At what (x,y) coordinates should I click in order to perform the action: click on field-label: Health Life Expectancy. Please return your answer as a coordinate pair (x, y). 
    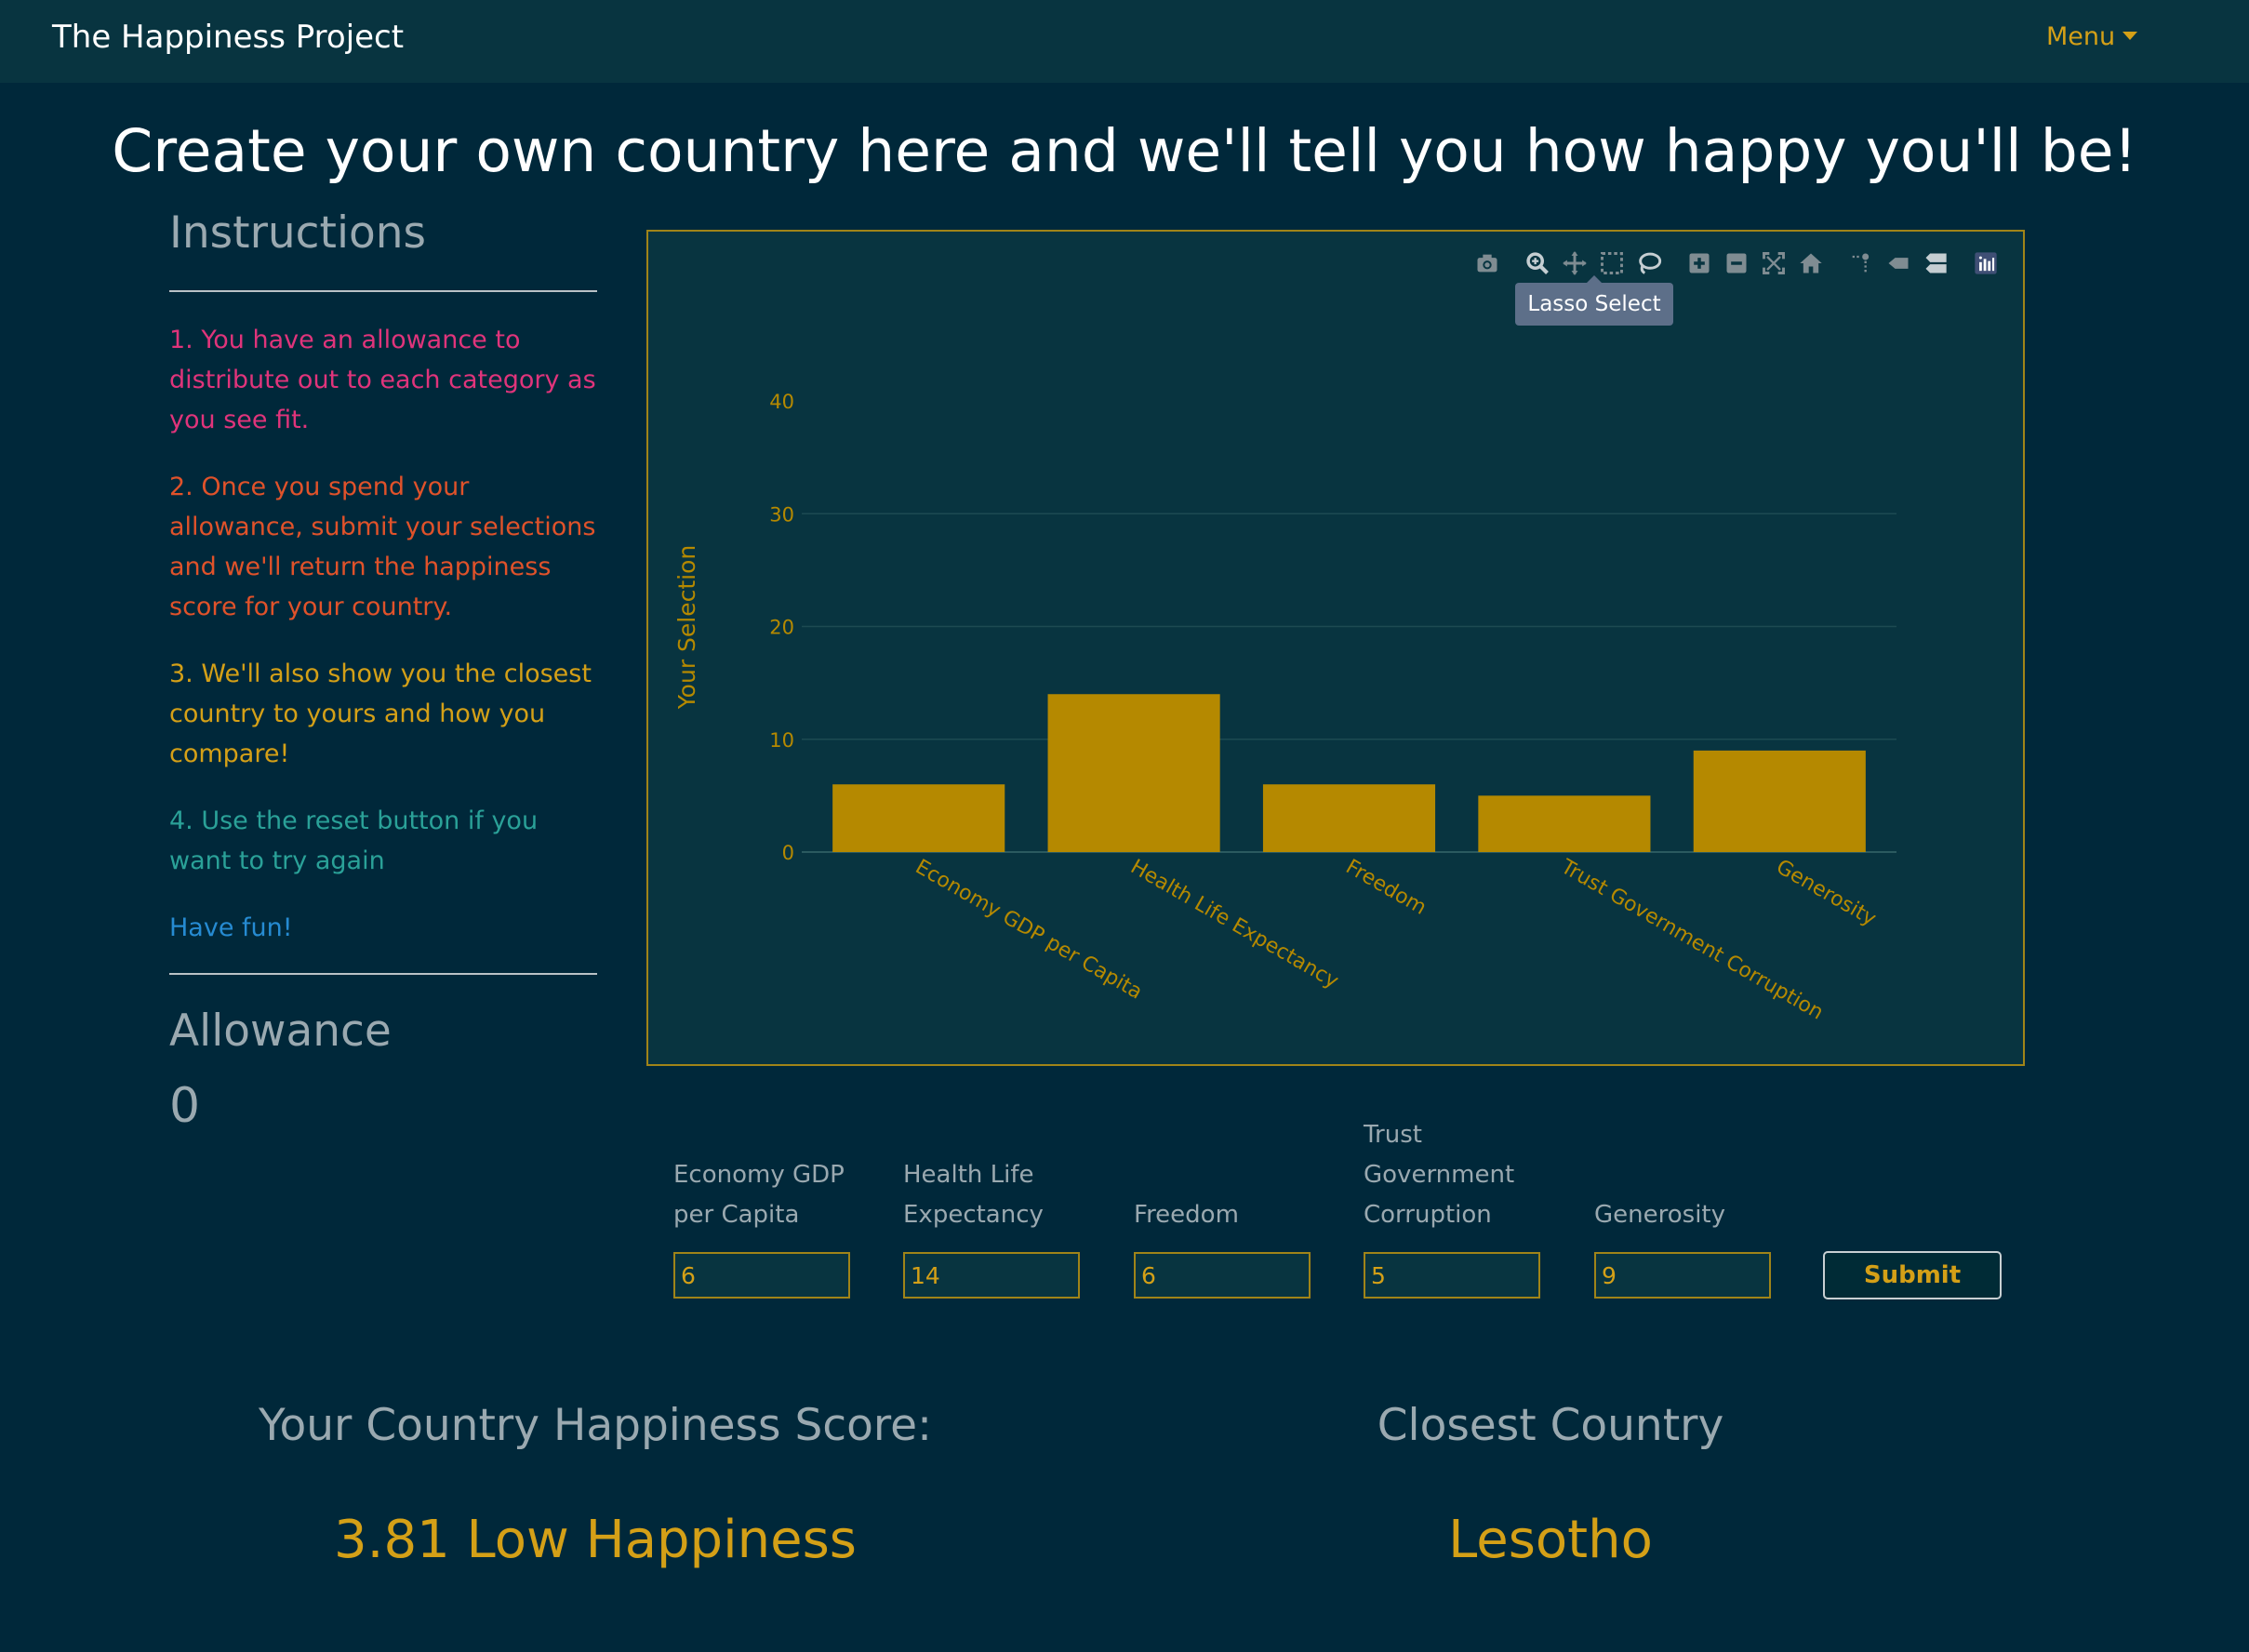
    Looking at the image, I should click on (973, 1195).